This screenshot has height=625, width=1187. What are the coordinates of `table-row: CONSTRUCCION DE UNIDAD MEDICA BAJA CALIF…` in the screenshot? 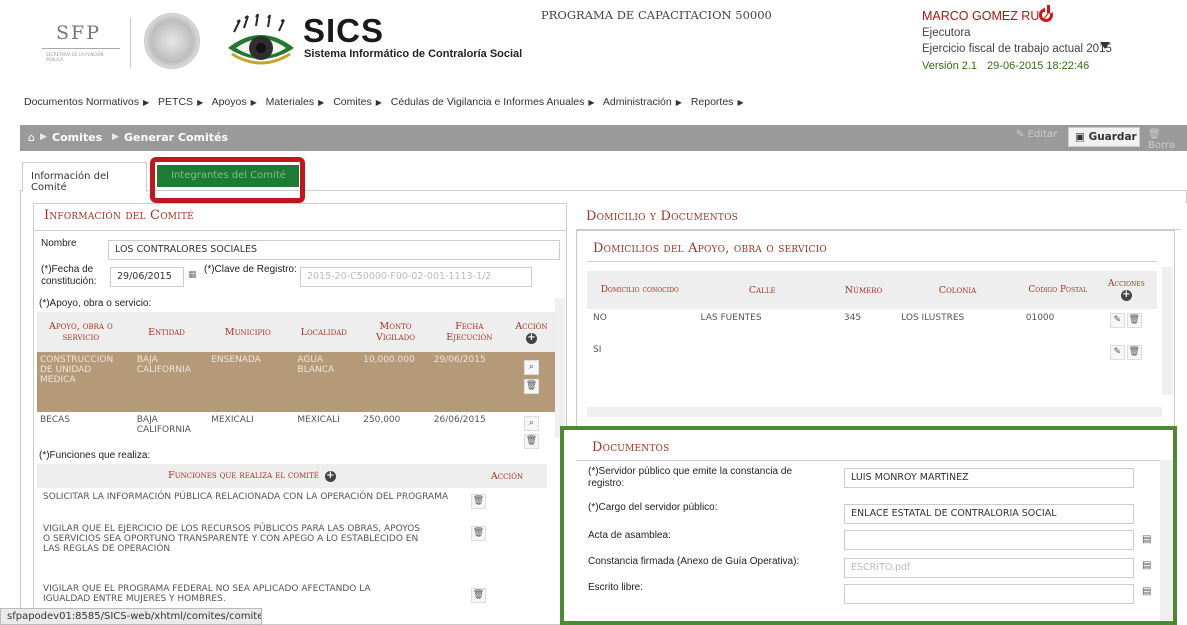 It's located at (296, 382).